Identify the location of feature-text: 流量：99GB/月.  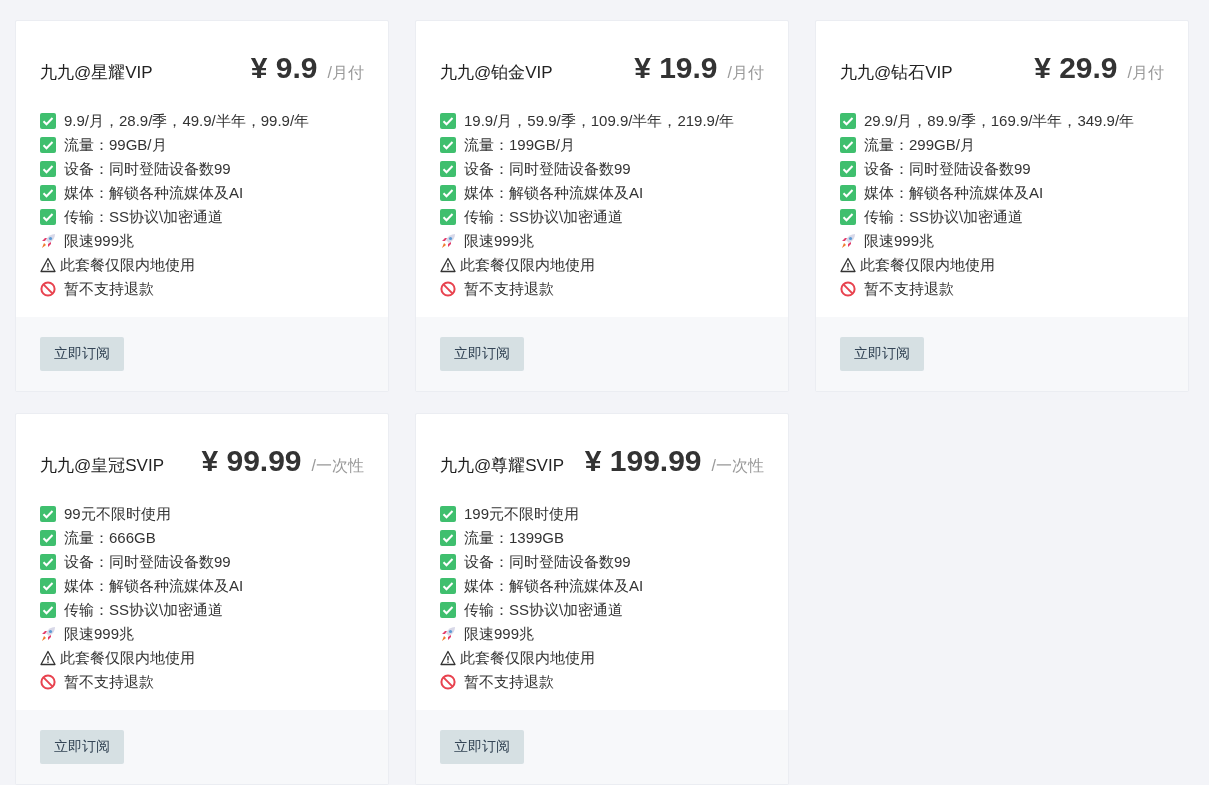
(115, 145).